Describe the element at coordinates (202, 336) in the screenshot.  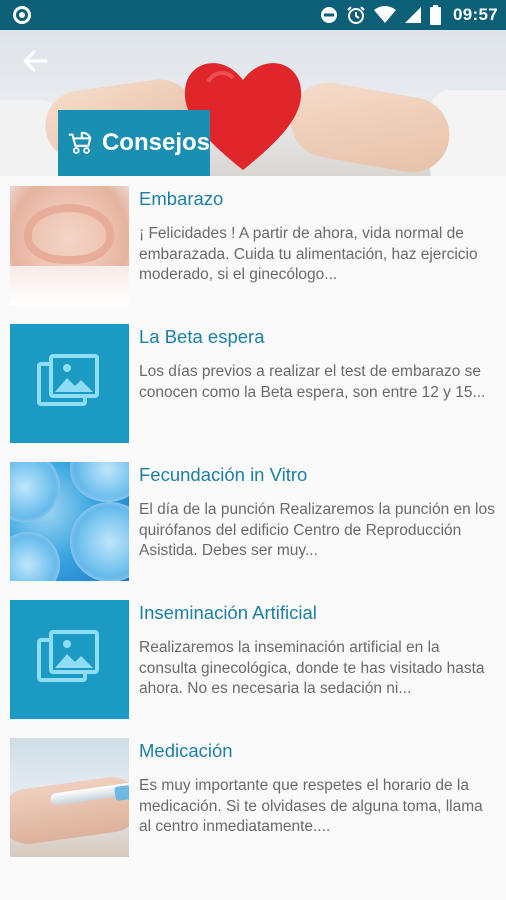
I see `item-title: La Beta espera` at that location.